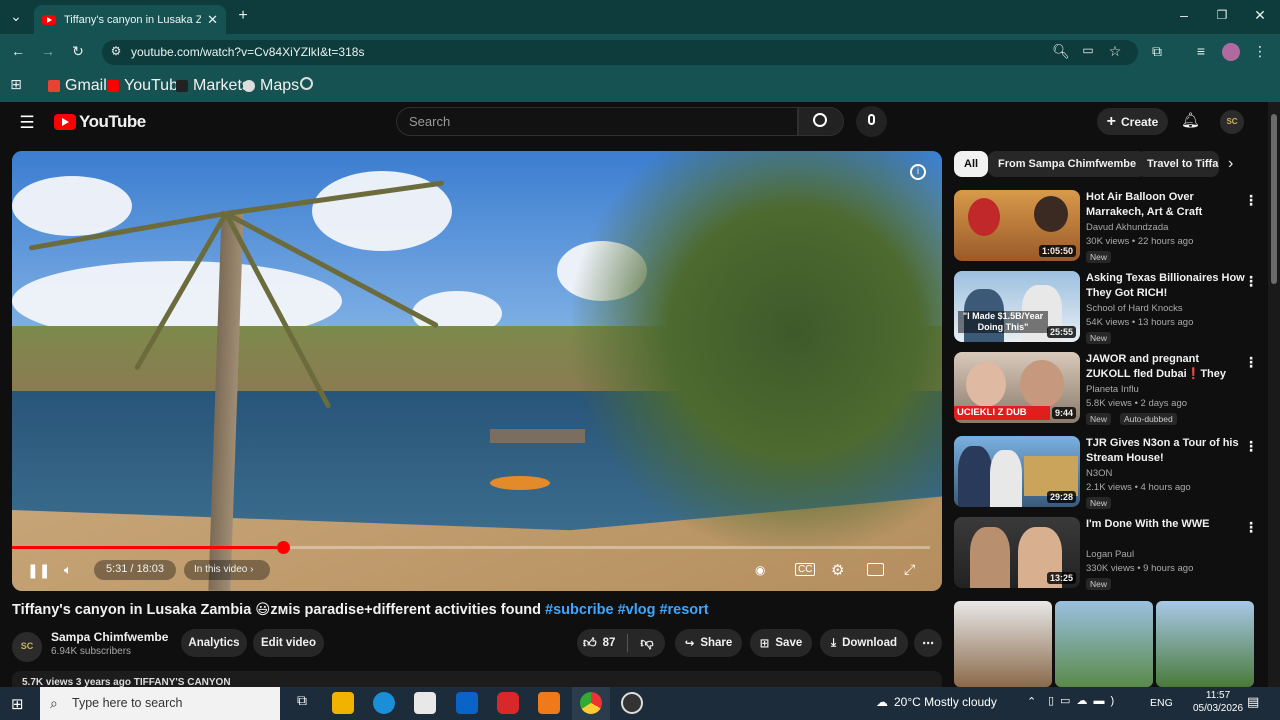 The height and width of the screenshot is (720, 1280). What do you see at coordinates (1084, 700) in the screenshot?
I see `tray-icons: ▯▭☁▬)` at bounding box center [1084, 700].